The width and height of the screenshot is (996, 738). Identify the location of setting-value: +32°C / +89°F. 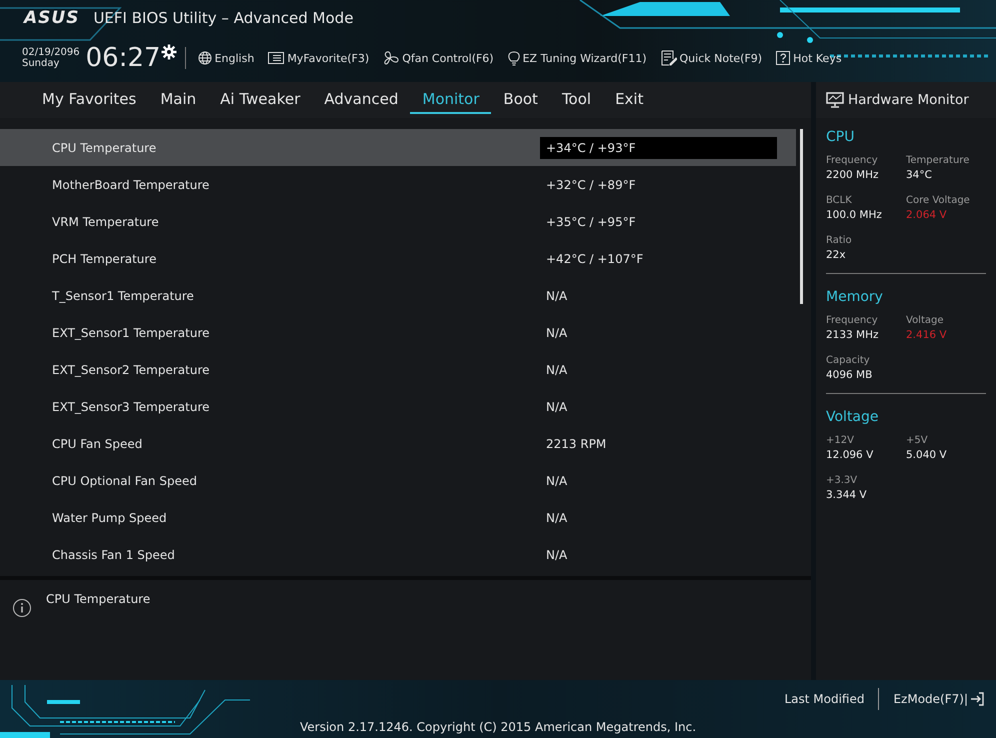
(591, 185).